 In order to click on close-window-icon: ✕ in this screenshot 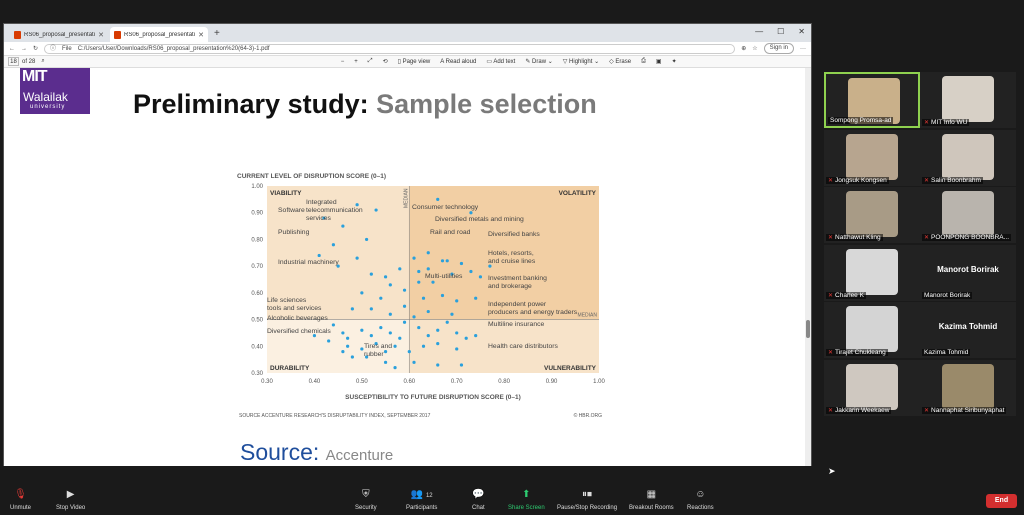, I will do `click(801, 31)`.